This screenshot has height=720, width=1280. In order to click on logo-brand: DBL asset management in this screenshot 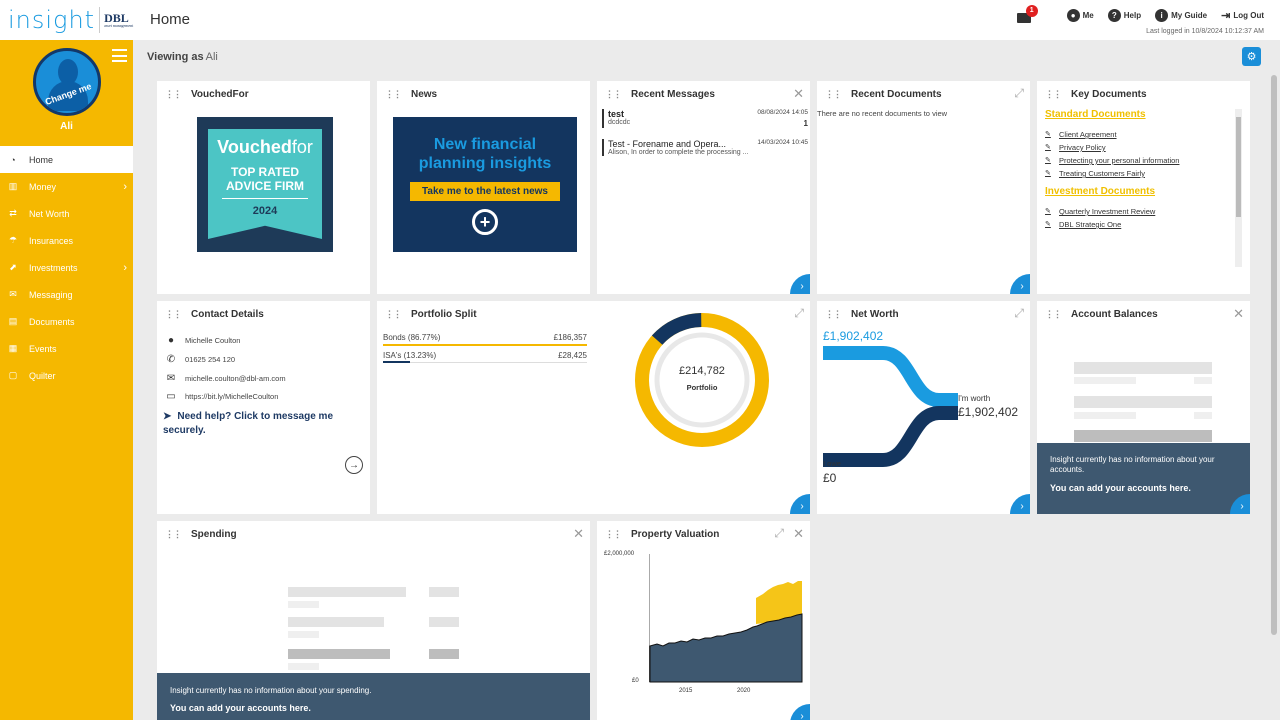, I will do `click(118, 20)`.